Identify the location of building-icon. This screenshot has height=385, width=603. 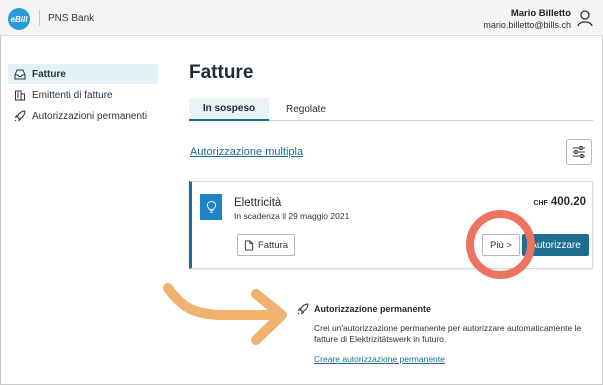
(20, 95).